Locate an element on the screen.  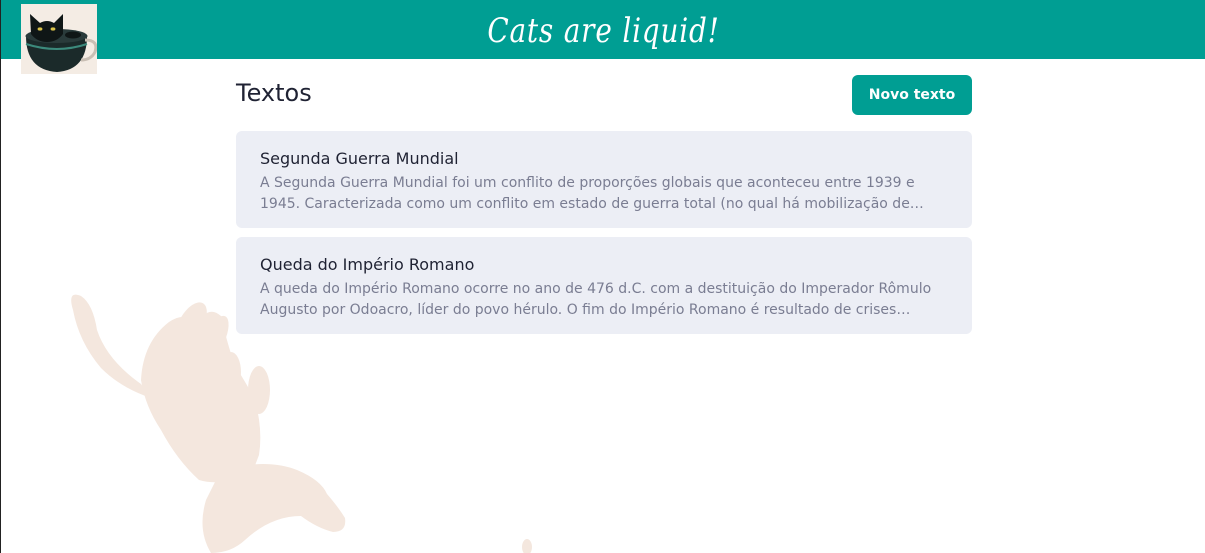
cat-in-cup-icon is located at coordinates (59, 39).